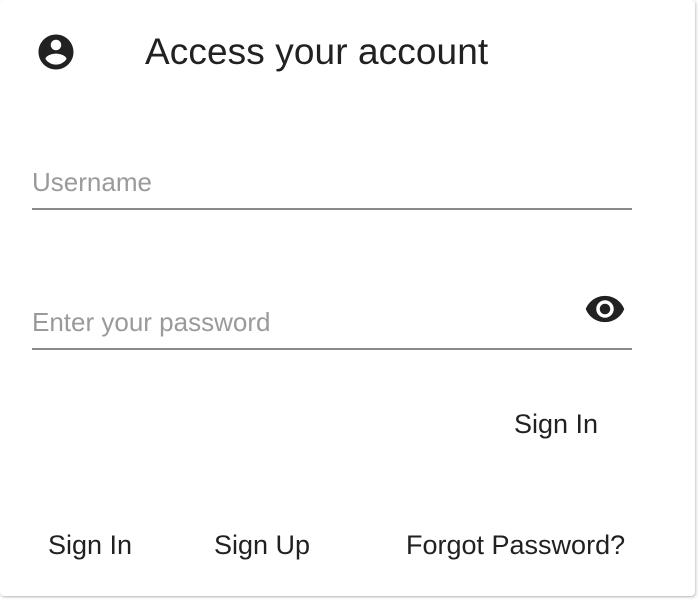  Describe the element at coordinates (556, 424) in the screenshot. I see `sign-in-button: Sign In` at that location.